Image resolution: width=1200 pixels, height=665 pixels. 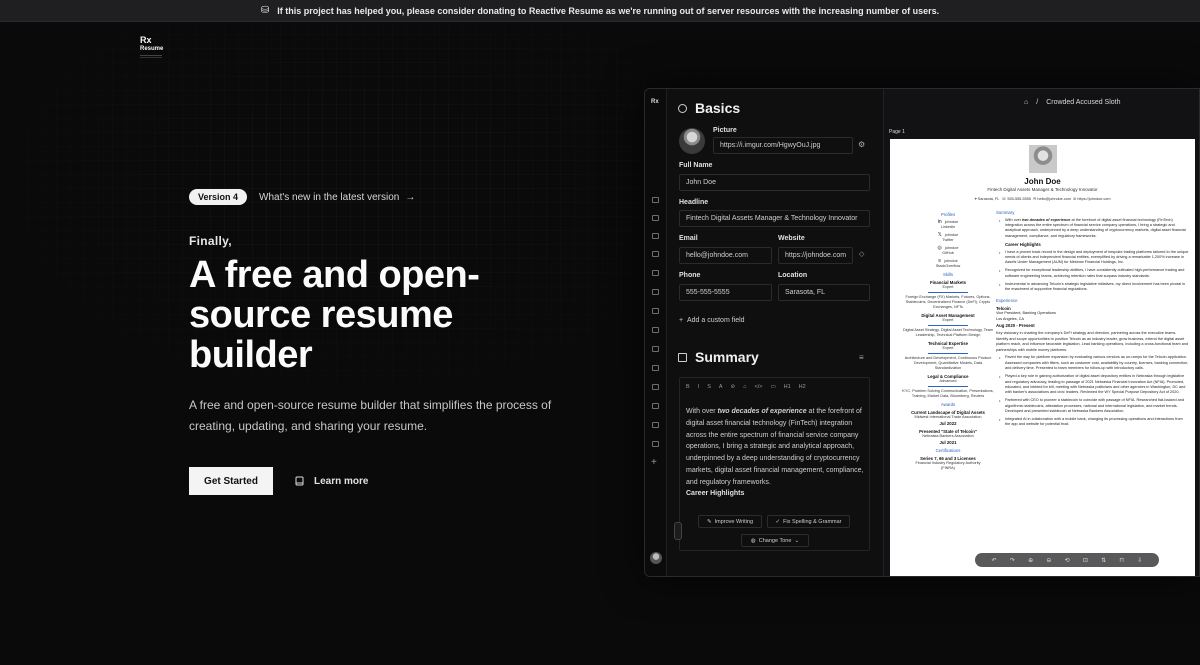 I want to click on full-name-input: John Doe, so click(x=774, y=182).